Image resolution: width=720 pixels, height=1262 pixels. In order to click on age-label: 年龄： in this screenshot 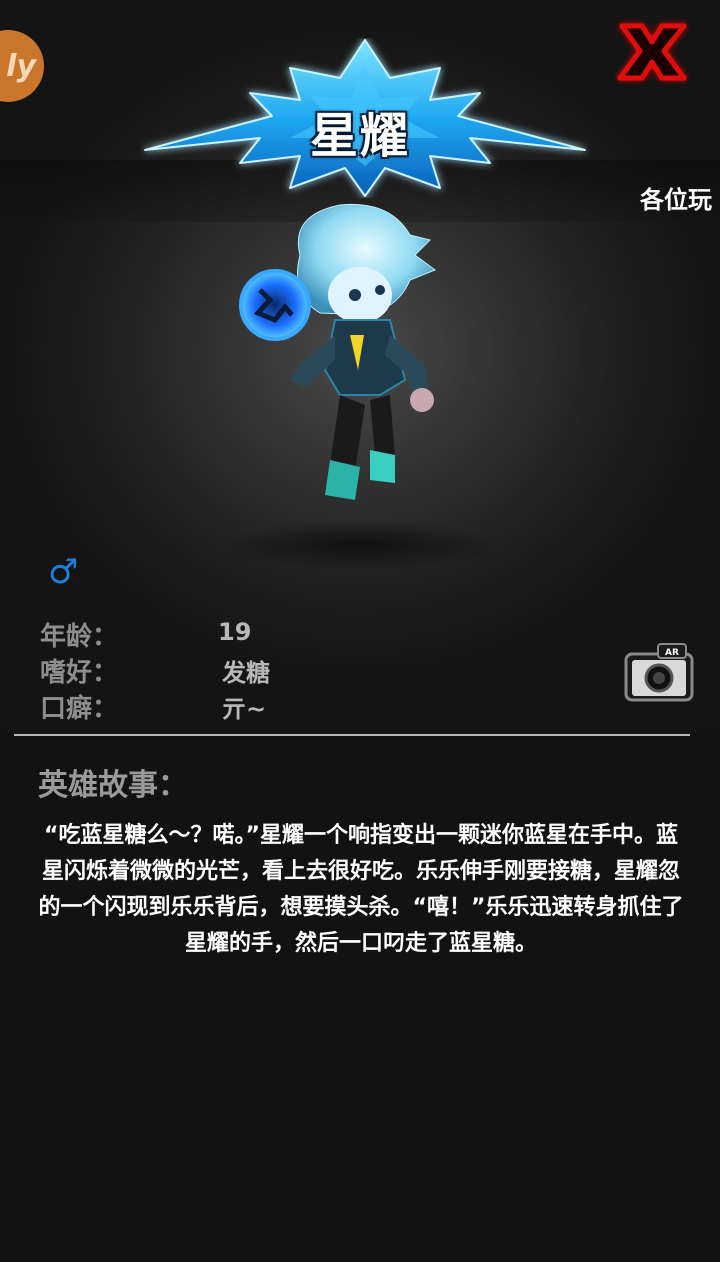, I will do `click(79, 637)`.